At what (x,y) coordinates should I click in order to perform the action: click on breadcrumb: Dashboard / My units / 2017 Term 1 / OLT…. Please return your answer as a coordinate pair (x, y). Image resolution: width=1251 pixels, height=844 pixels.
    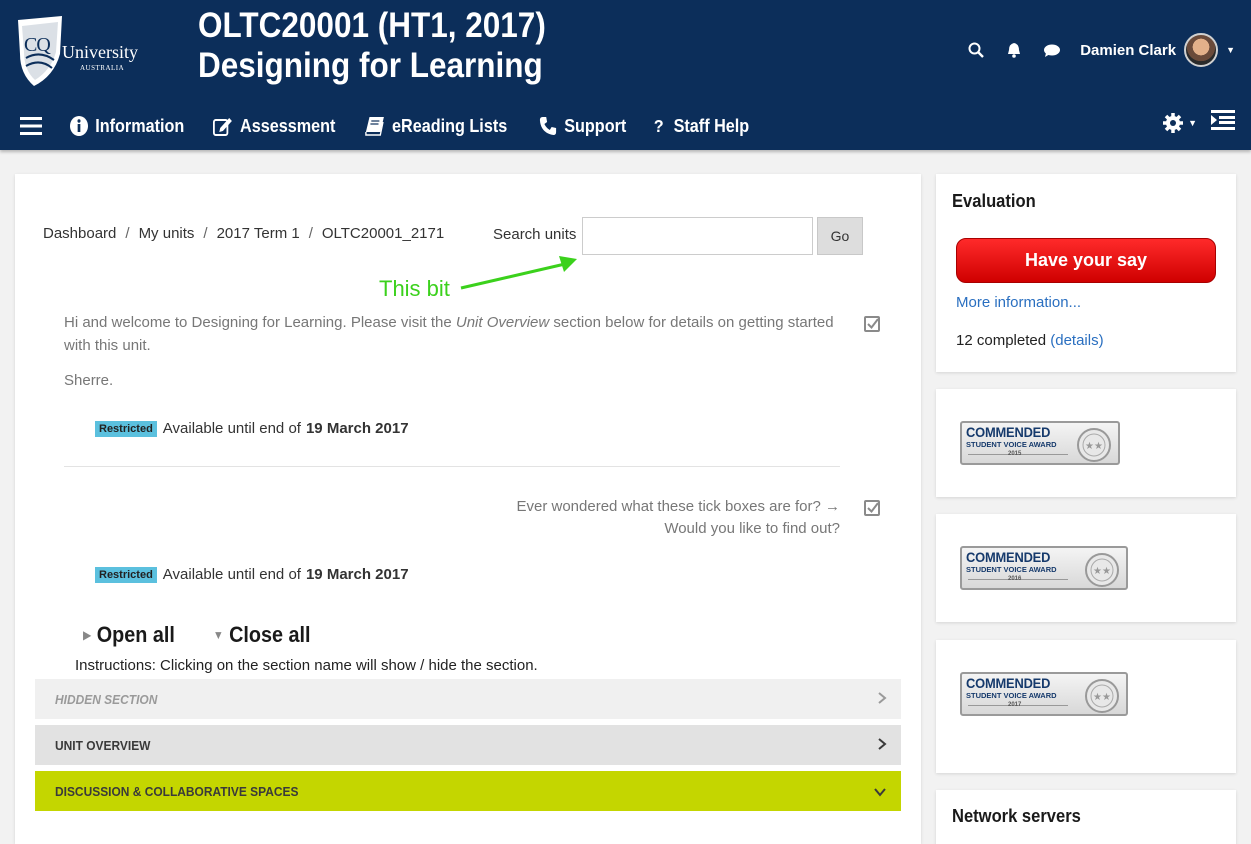
    Looking at the image, I should click on (243, 233).